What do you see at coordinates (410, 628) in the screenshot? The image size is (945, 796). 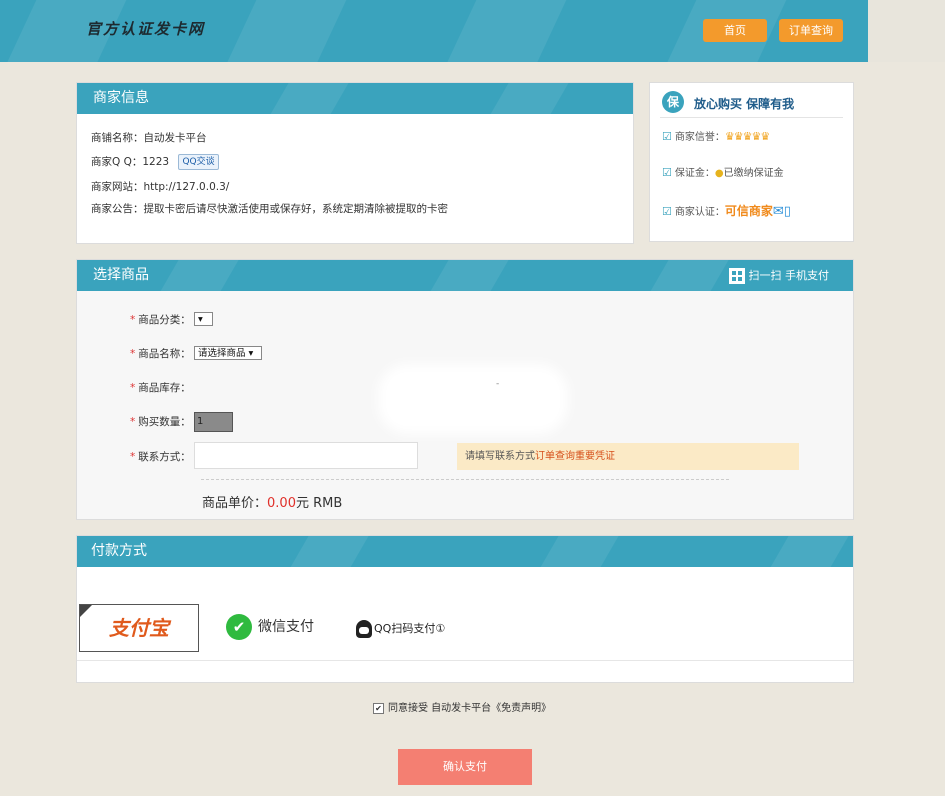 I see `qq-pay-label: QQ扫码支付①` at bounding box center [410, 628].